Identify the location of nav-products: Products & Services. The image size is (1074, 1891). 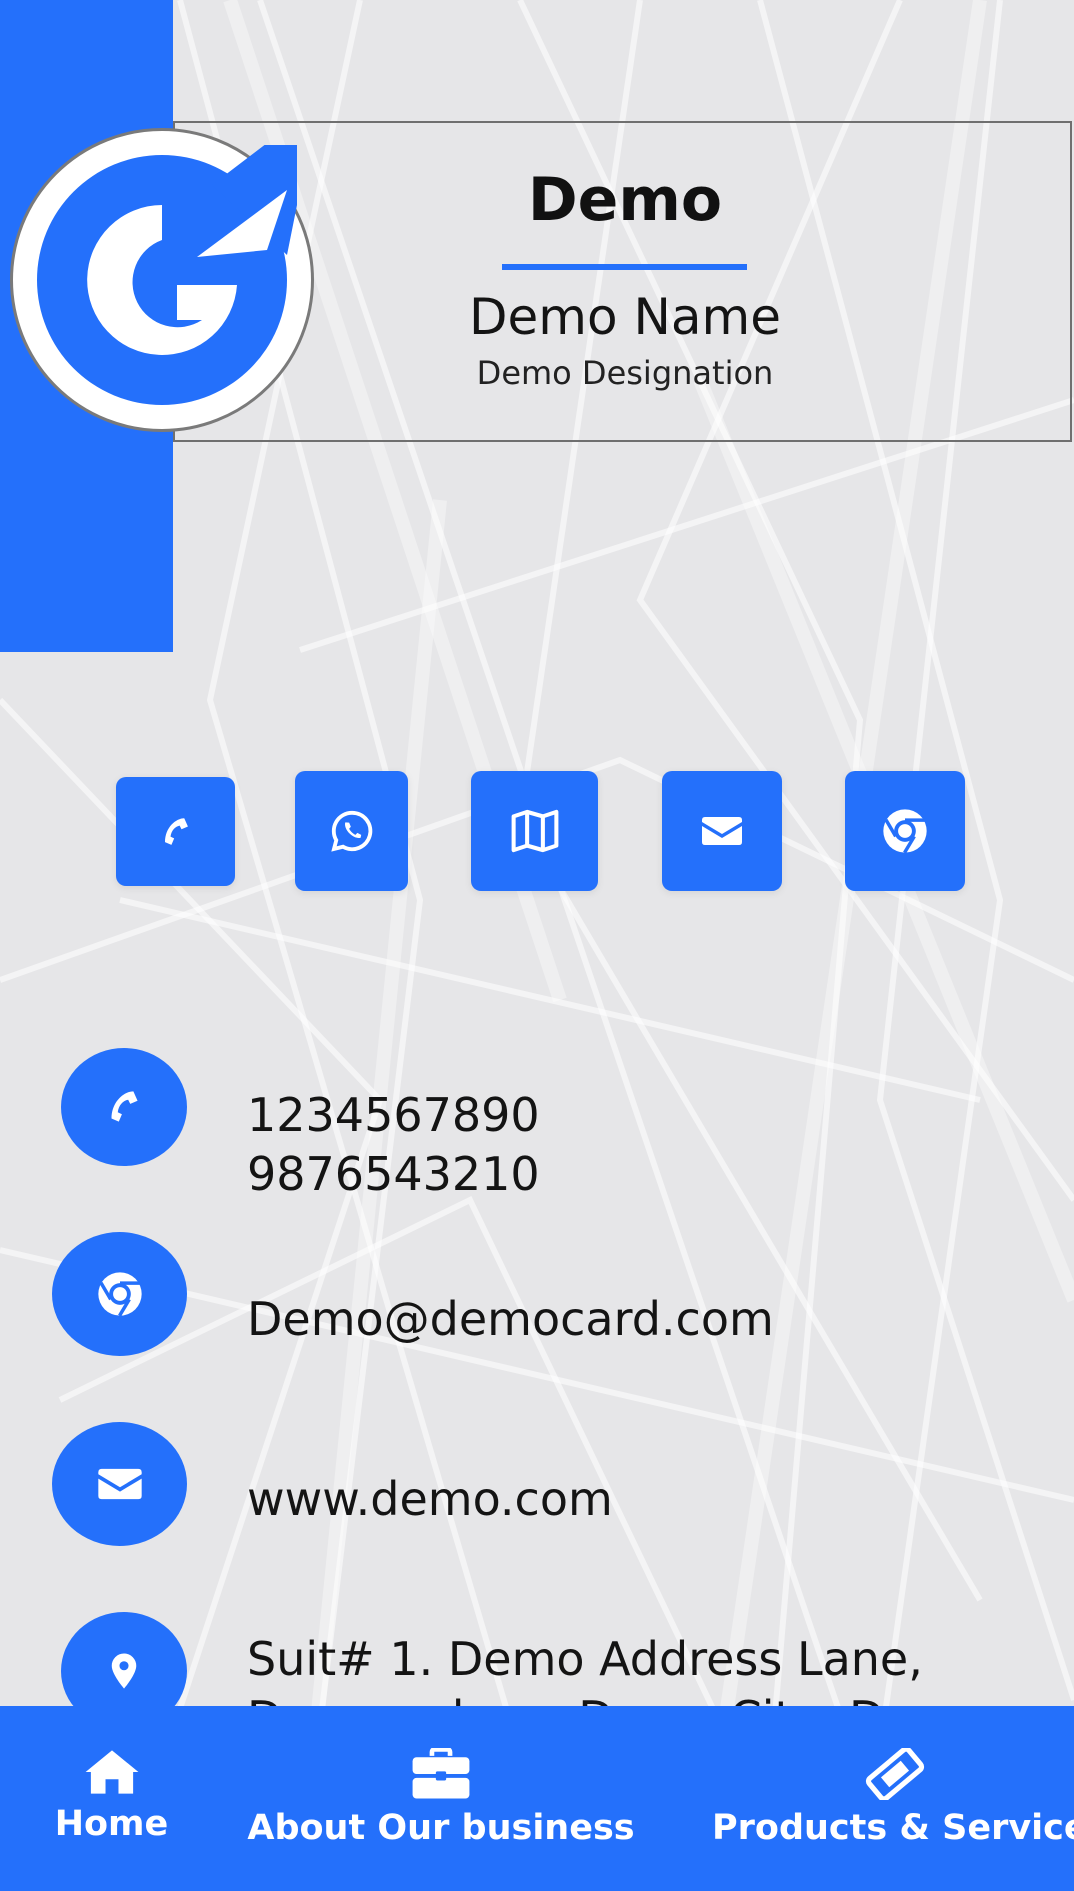
(893, 1798).